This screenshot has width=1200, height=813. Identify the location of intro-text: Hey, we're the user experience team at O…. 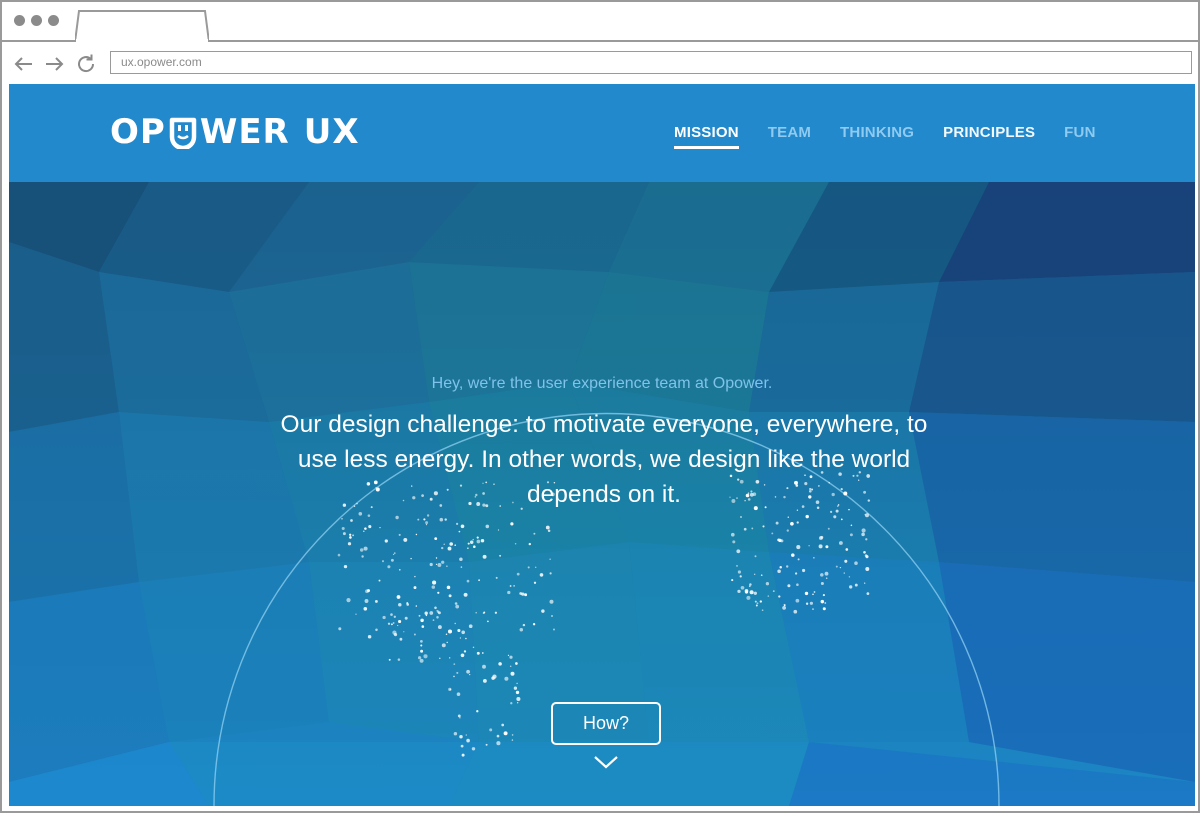
(602, 383).